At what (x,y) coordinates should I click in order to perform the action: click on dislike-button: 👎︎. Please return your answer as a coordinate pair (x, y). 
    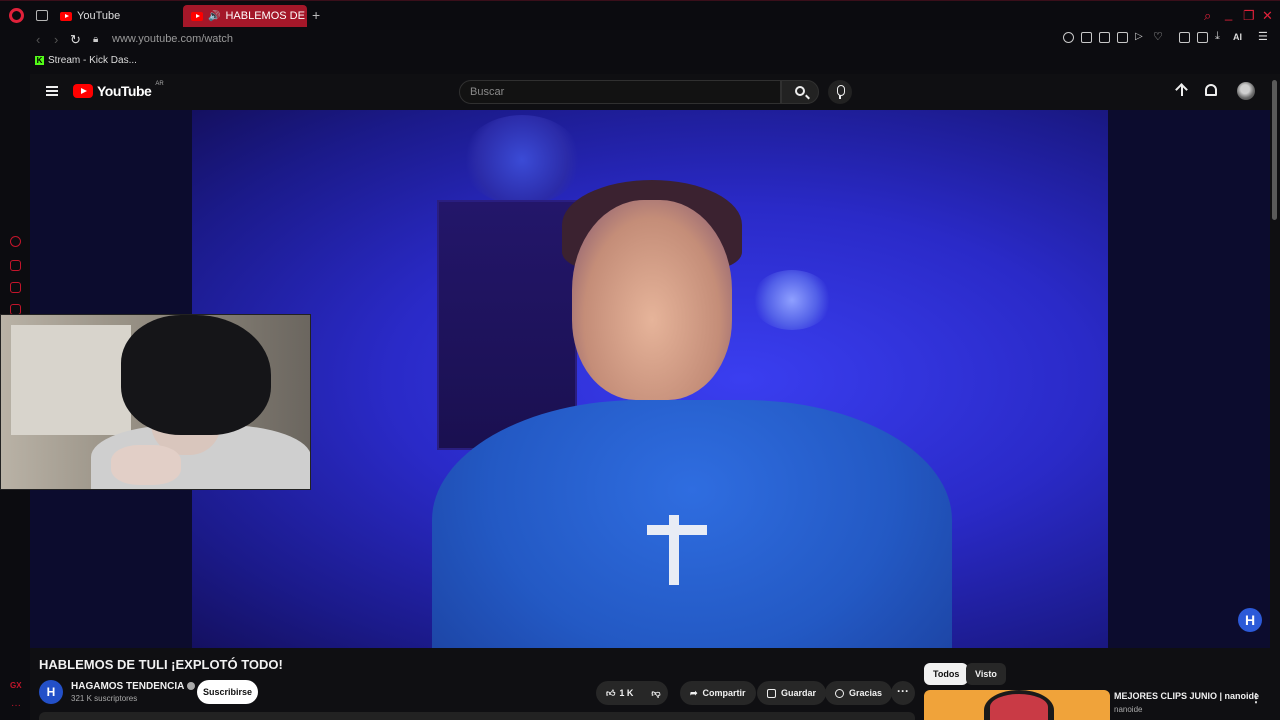
    Looking at the image, I should click on (655, 693).